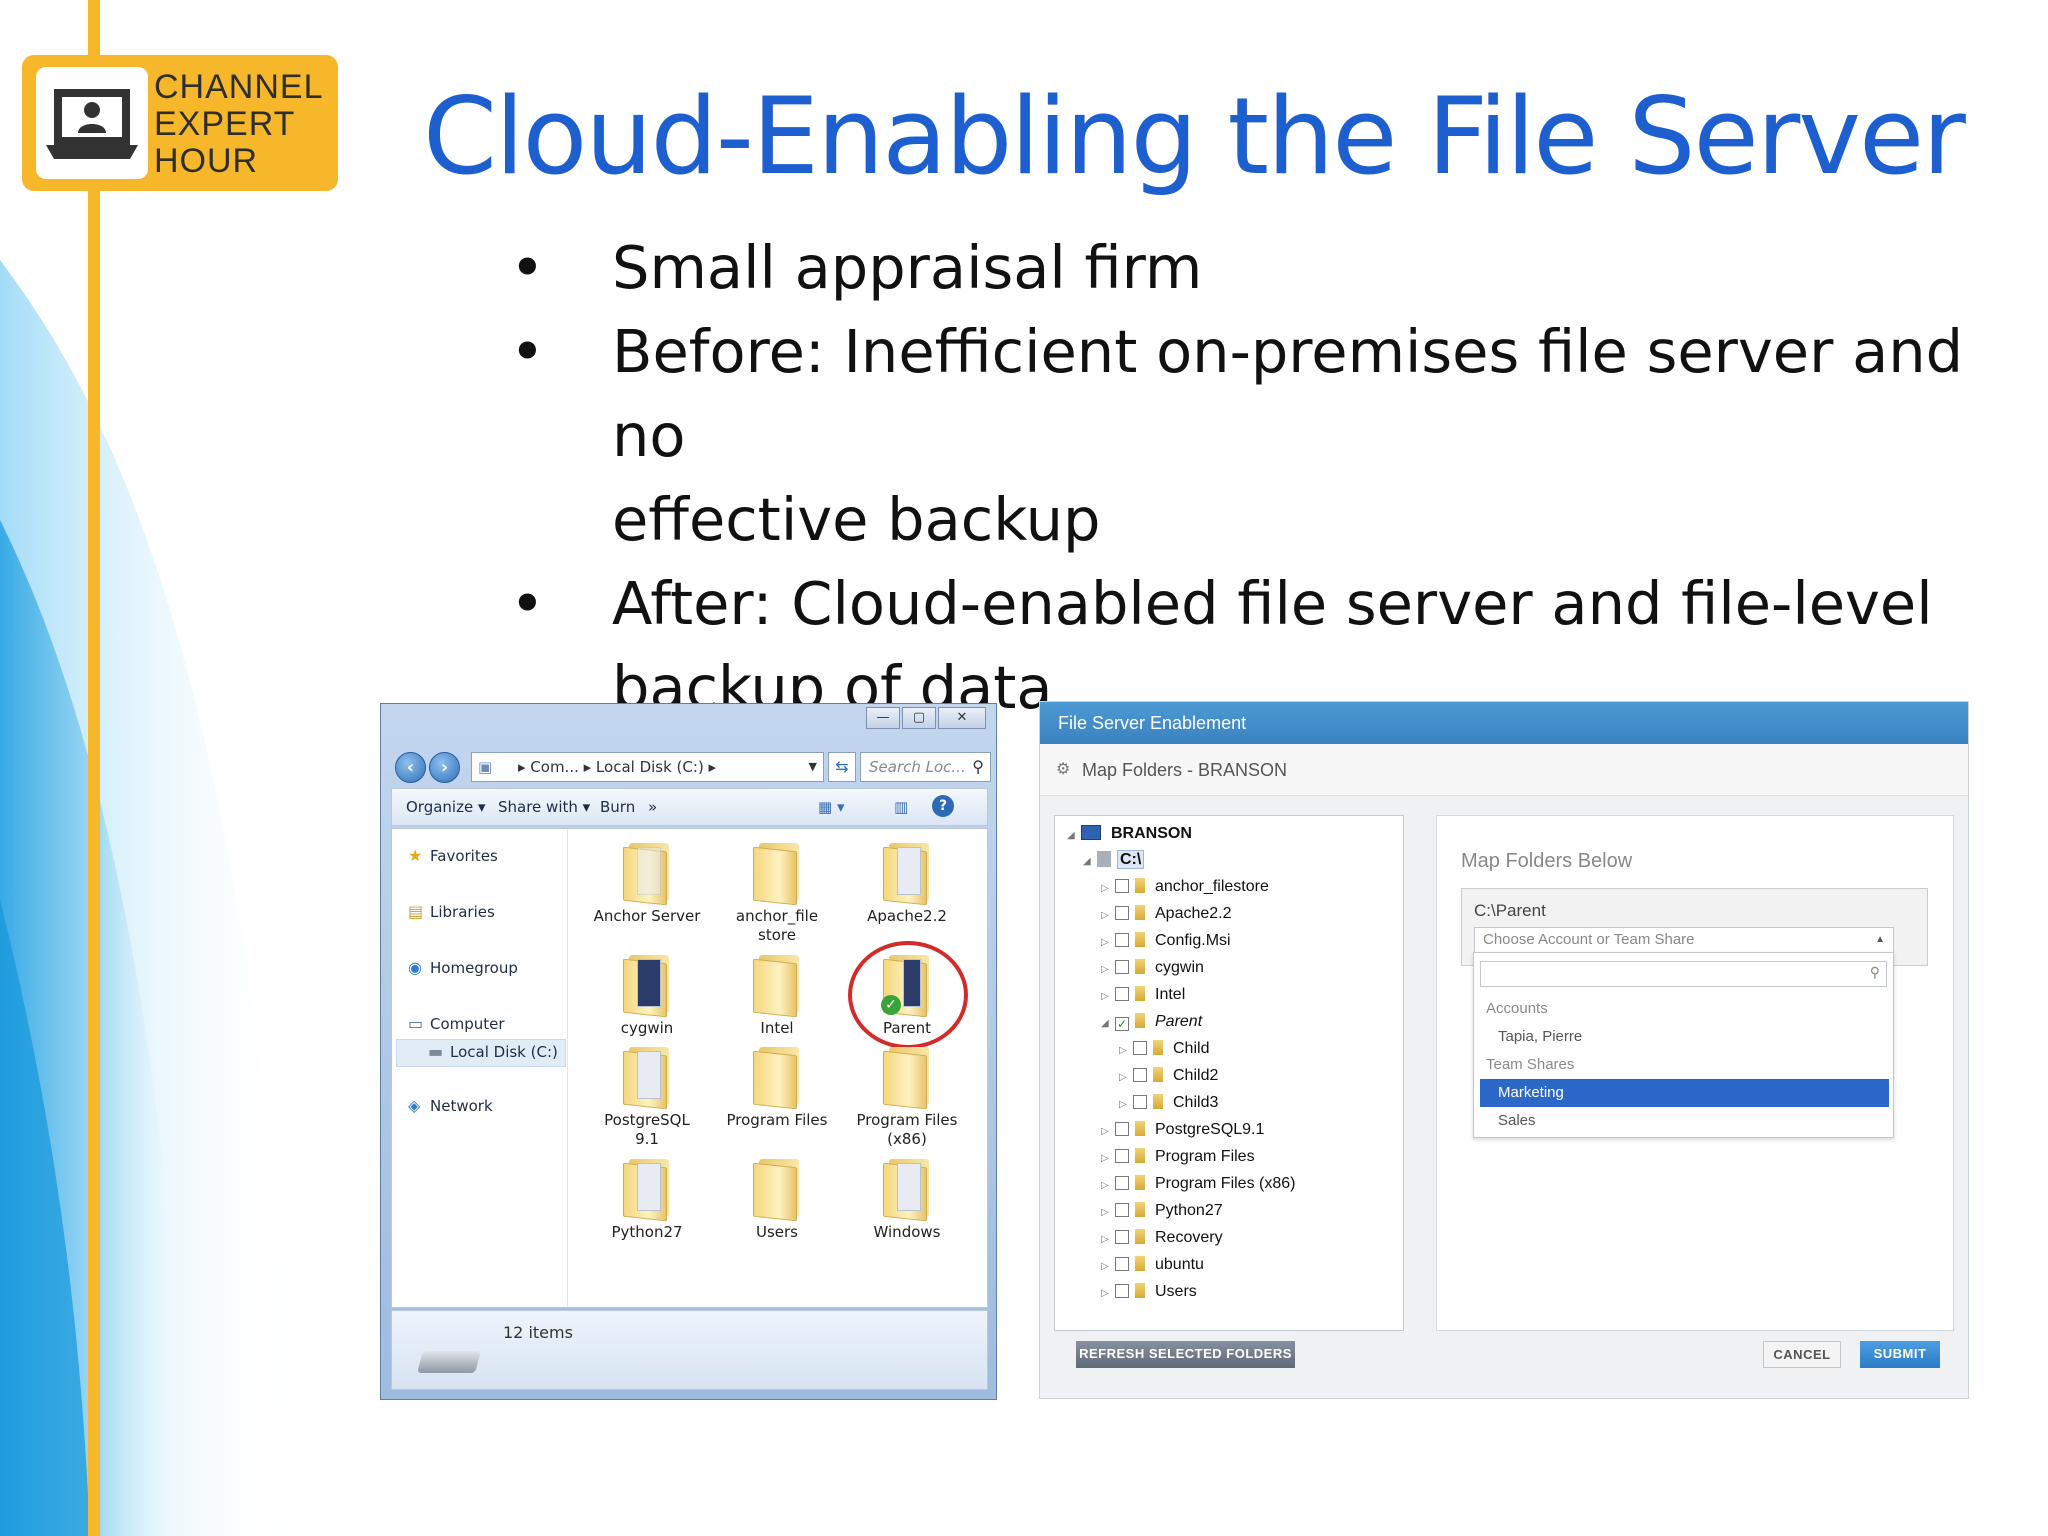 The width and height of the screenshot is (2048, 1536). I want to click on tree-item: ▷ Apache2.2, so click(1166, 914).